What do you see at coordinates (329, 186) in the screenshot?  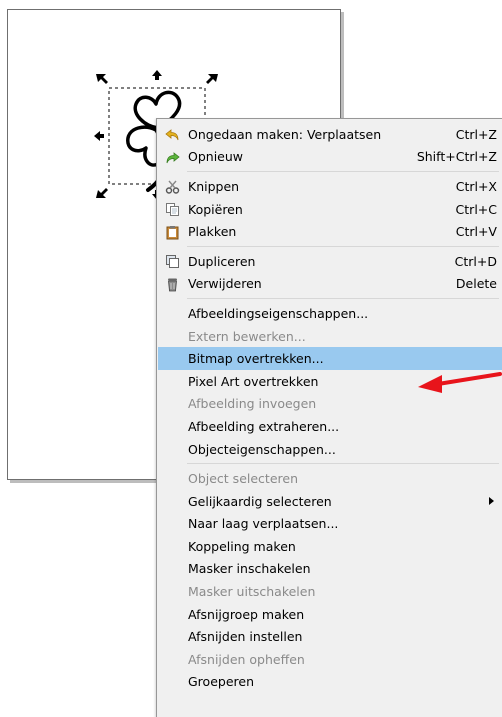 I see `menu-item-cut: Knippen Ctrl+X` at bounding box center [329, 186].